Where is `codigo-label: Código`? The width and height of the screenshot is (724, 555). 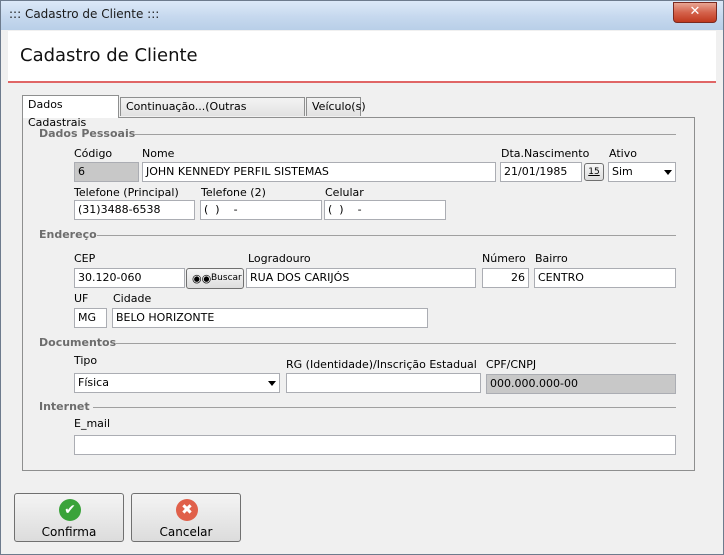
codigo-label: Código is located at coordinates (93, 153).